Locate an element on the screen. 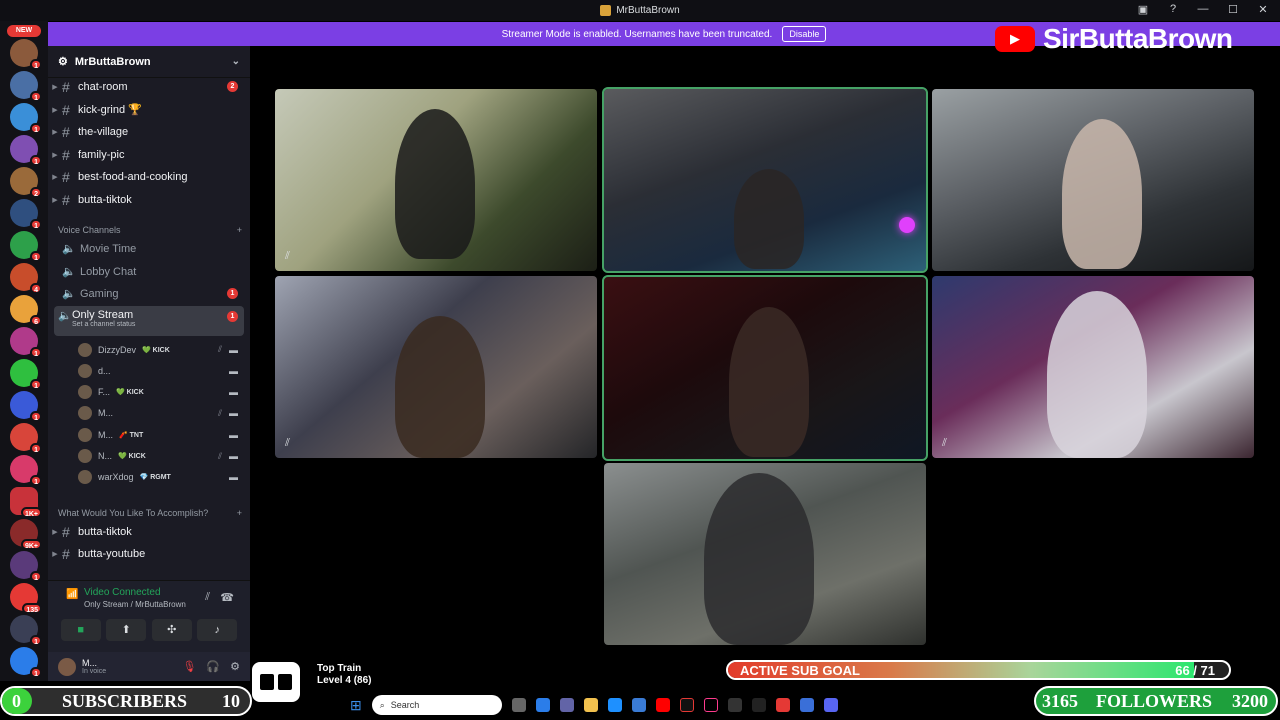  channel-status: Set a channel status is located at coordinates (103, 324).